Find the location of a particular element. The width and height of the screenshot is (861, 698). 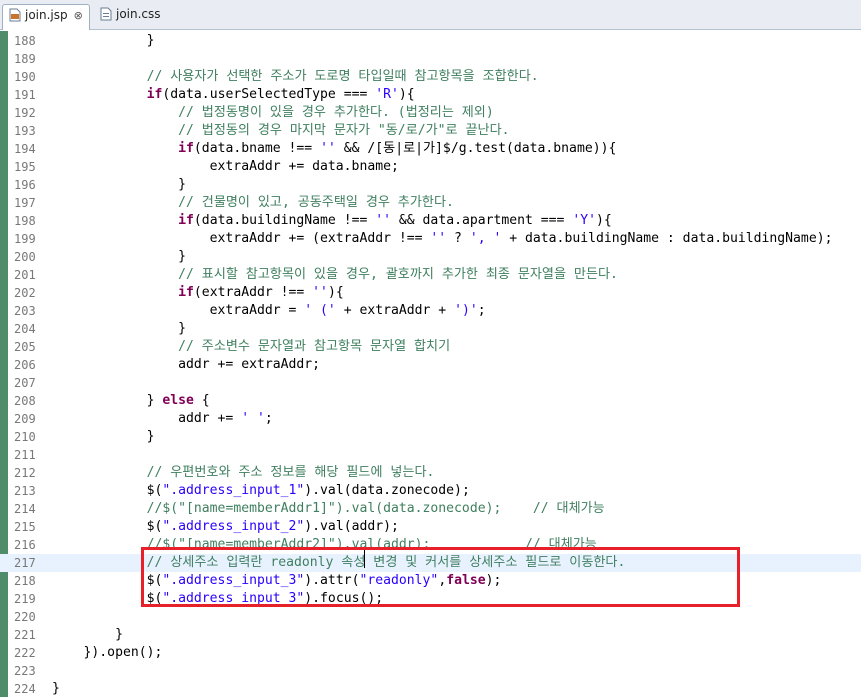

code-line: 191 if(data.userSelectedType === 'R'){ is located at coordinates (430, 95).